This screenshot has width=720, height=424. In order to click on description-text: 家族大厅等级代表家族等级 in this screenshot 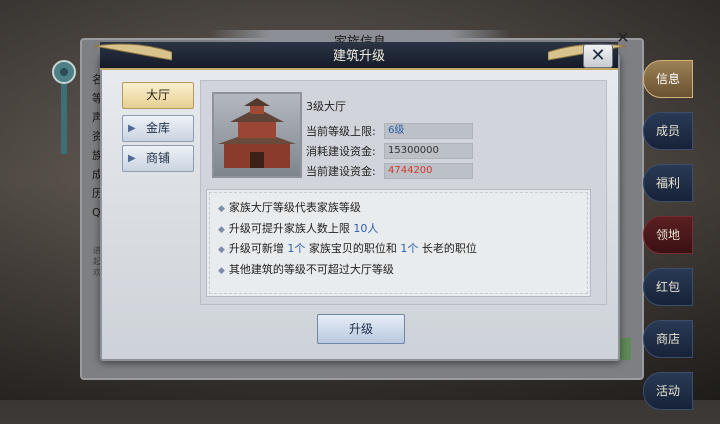, I will do `click(294, 207)`.